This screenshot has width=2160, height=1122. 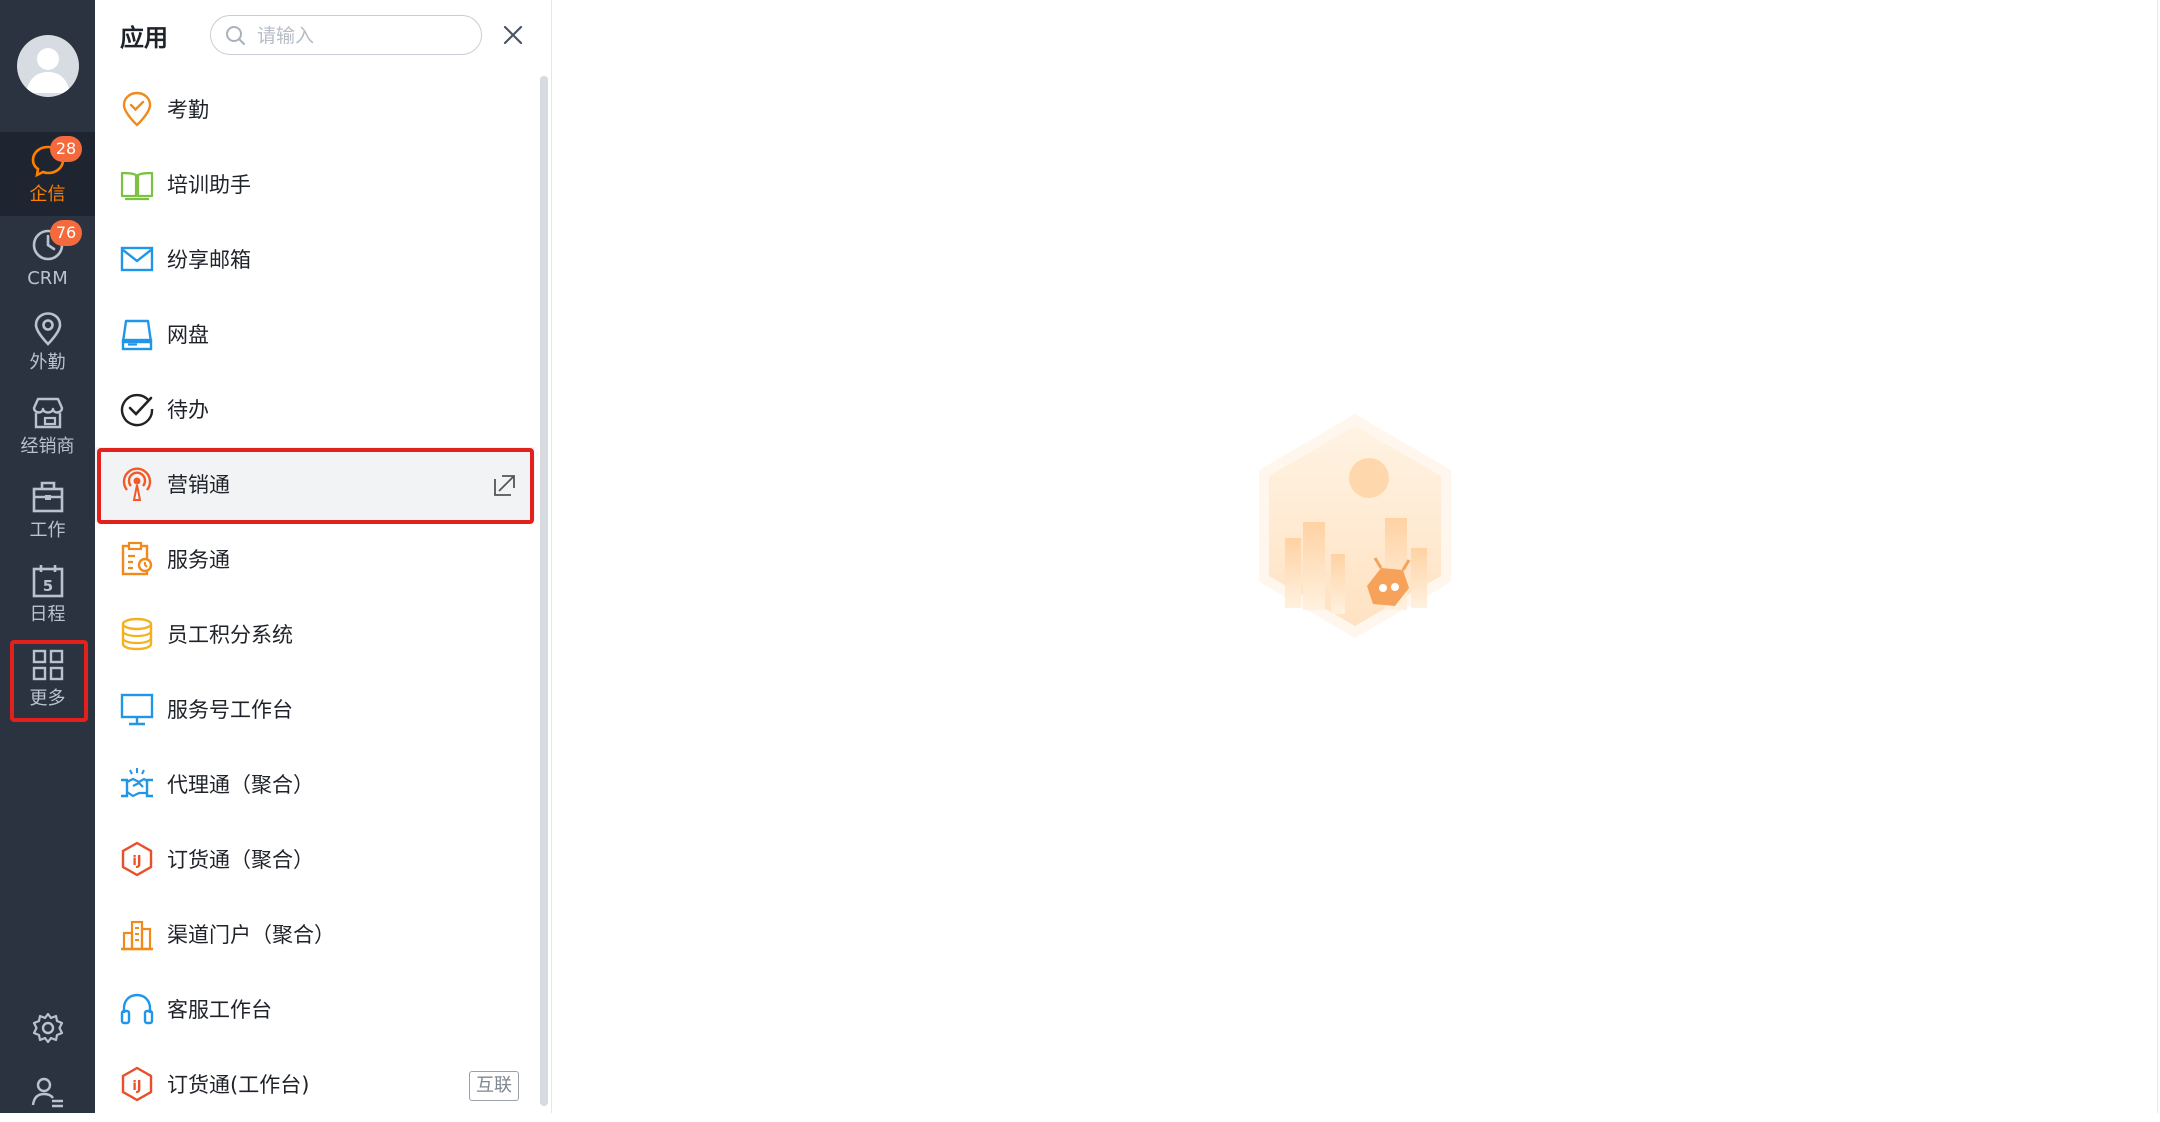 What do you see at coordinates (48, 329) in the screenshot?
I see `location-pin-icon` at bounding box center [48, 329].